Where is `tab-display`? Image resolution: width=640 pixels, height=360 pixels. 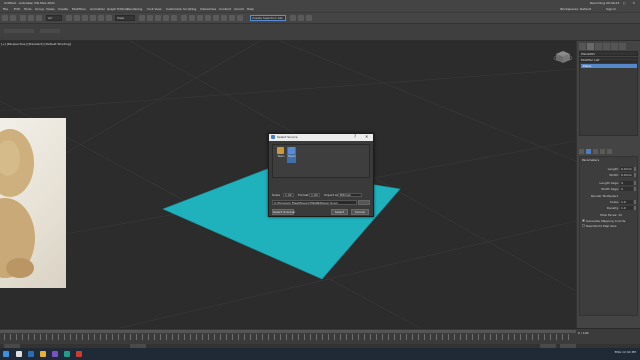 tab-display is located at coordinates (614, 46).